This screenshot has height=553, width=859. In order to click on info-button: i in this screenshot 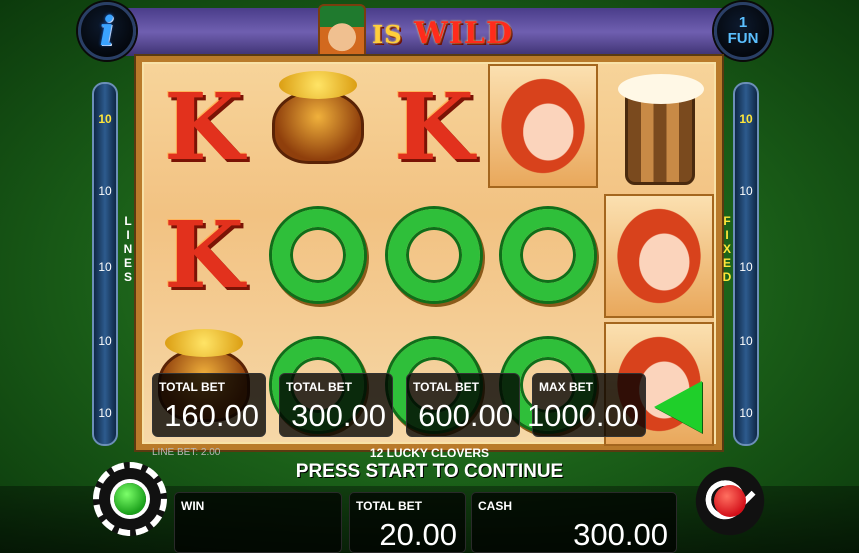, I will do `click(107, 31)`.